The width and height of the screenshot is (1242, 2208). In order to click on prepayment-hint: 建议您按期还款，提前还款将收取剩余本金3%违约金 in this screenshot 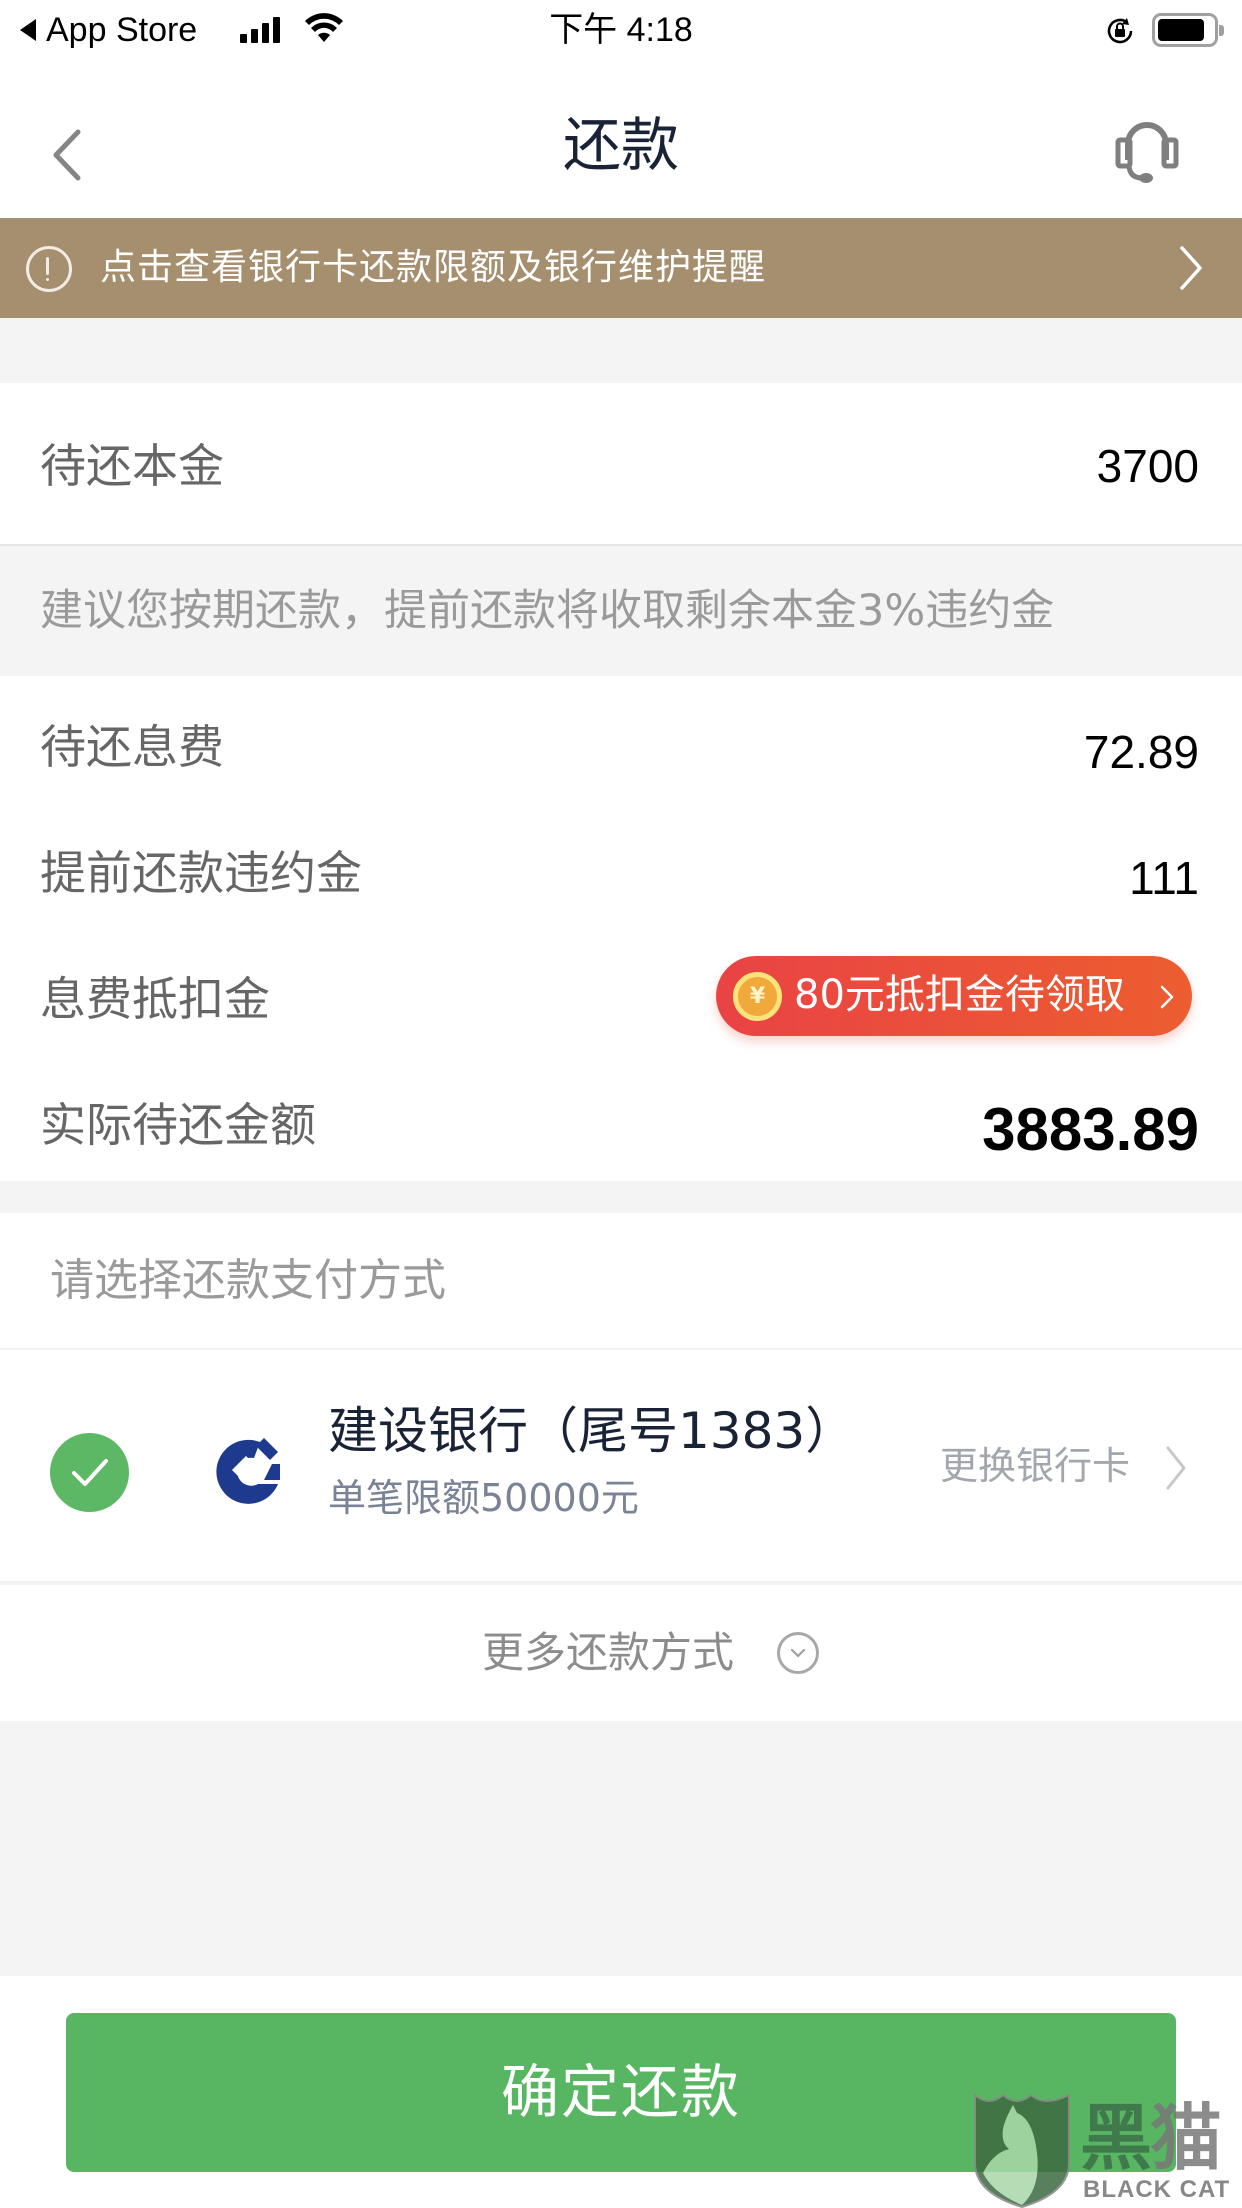, I will do `click(621, 612)`.